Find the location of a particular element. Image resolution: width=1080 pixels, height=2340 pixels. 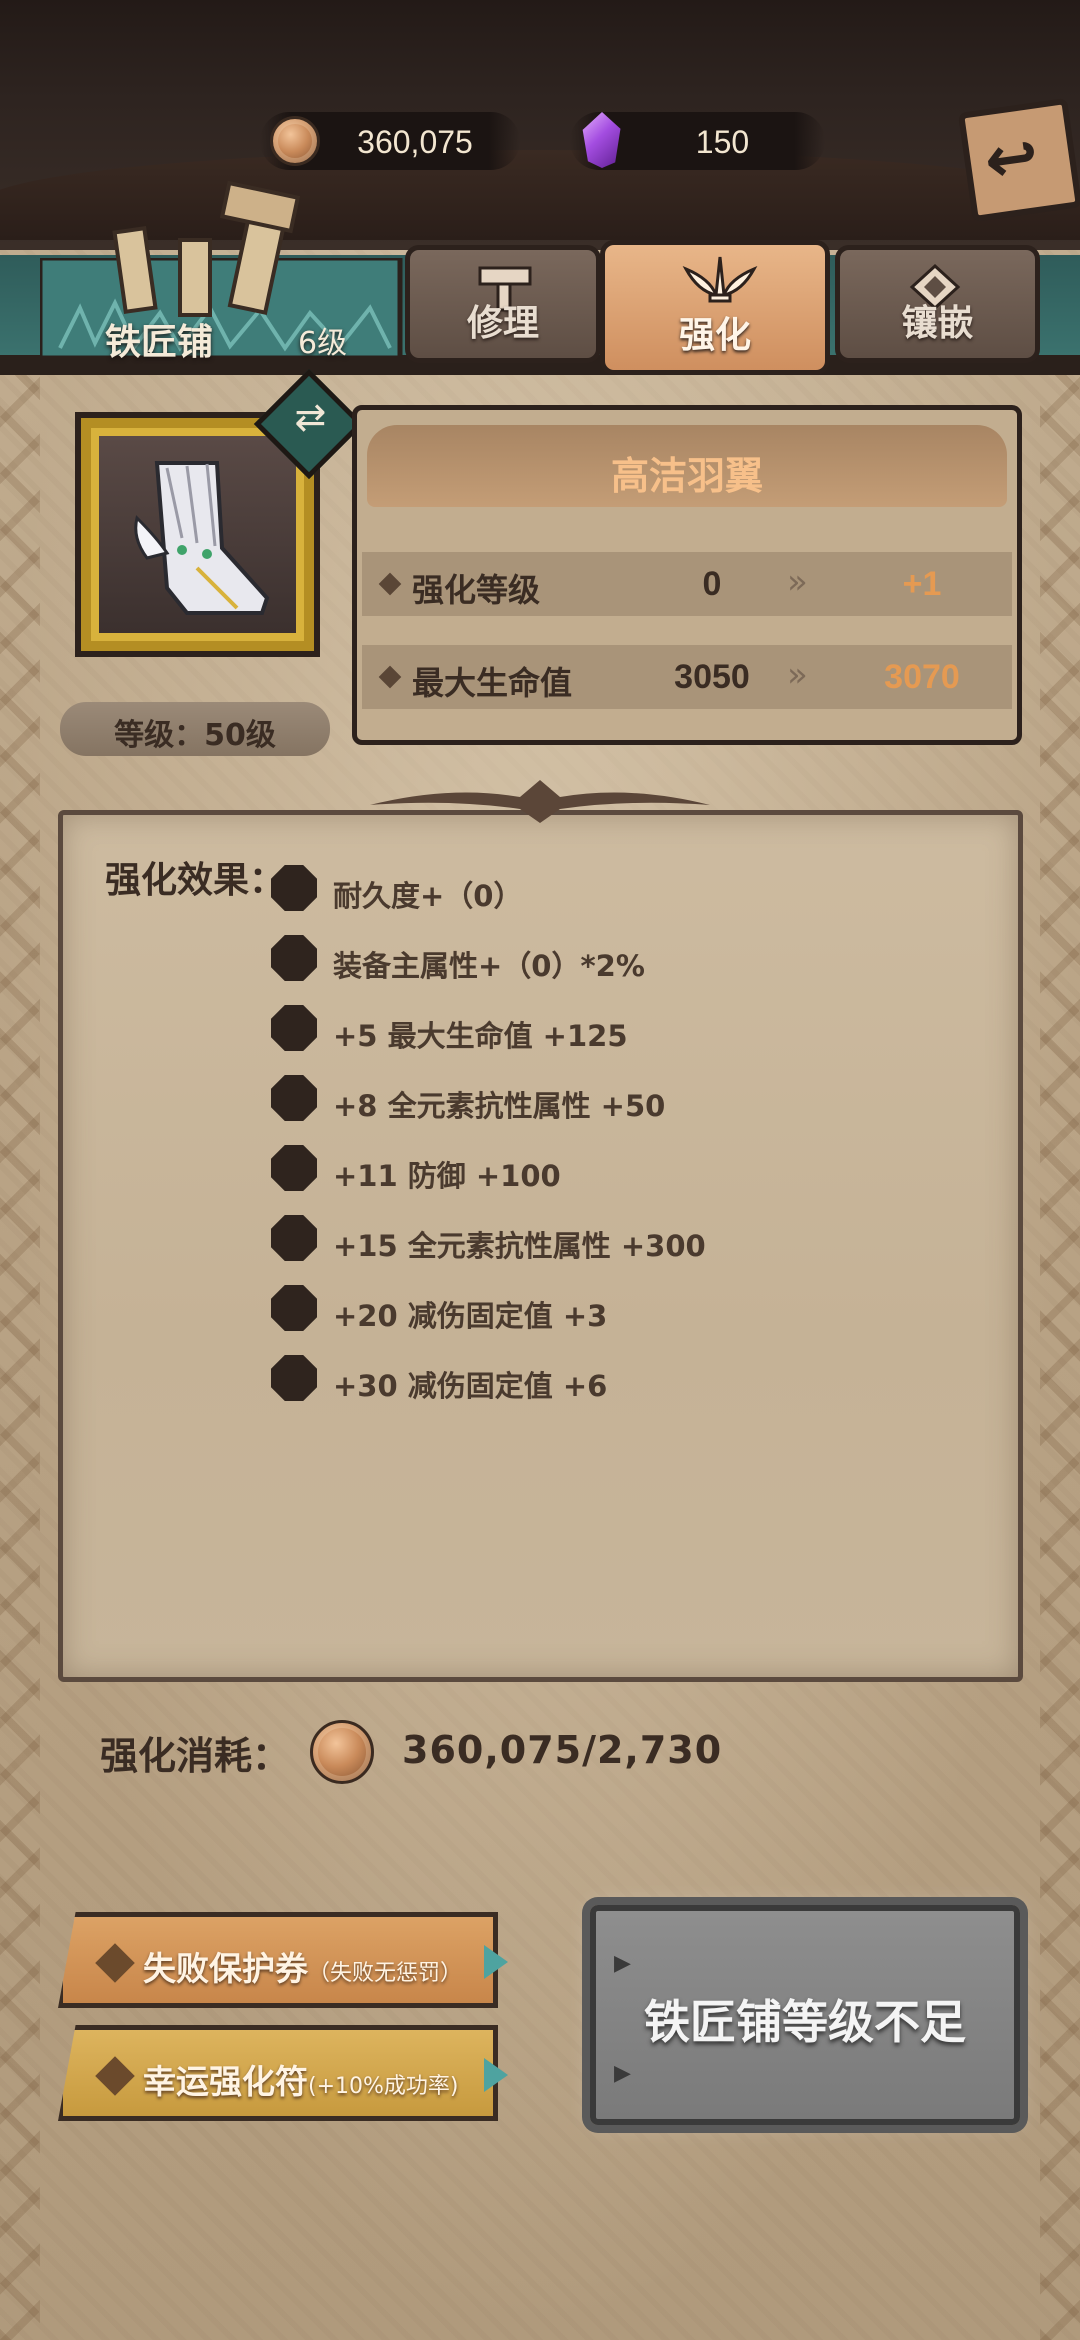

stats-panel: 高洁羽翼 强化等级 0 » +1 最大生命值 3050 » 3070 is located at coordinates (687, 575).